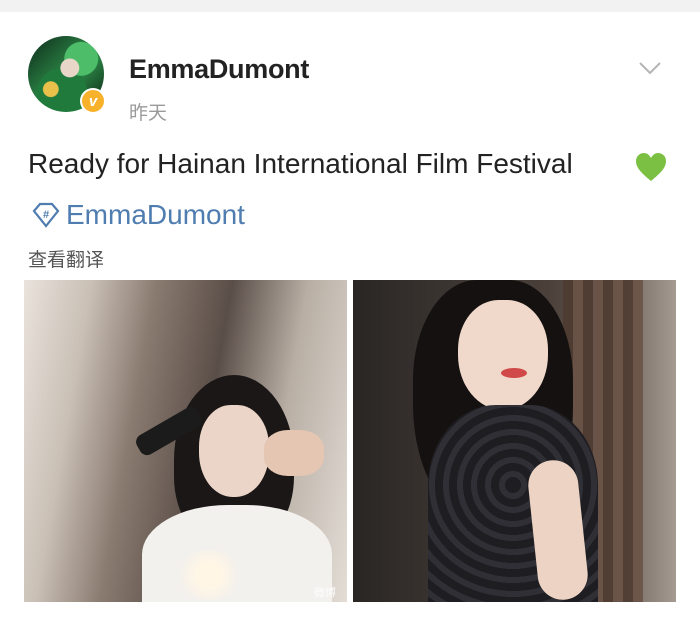  I want to click on verified-badge-icon: v, so click(93, 101).